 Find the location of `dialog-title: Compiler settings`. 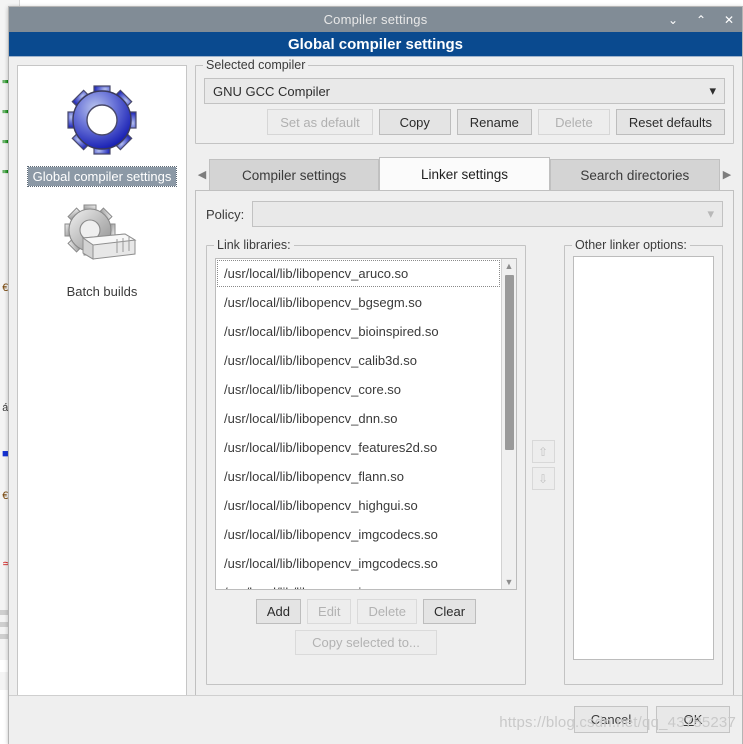

dialog-title: Compiler settings is located at coordinates (375, 19).